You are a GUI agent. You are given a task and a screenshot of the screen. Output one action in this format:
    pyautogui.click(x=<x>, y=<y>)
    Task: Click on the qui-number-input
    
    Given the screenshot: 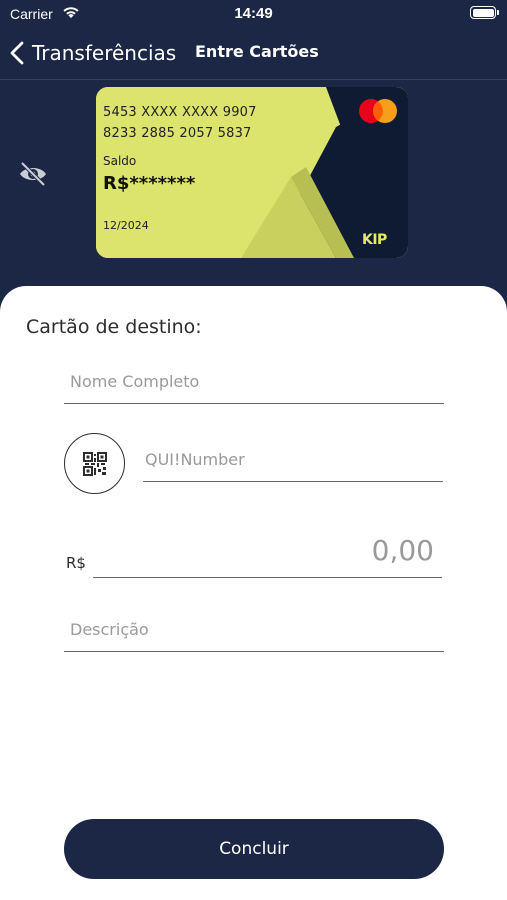 What is the action you would take?
    pyautogui.click(x=293, y=459)
    